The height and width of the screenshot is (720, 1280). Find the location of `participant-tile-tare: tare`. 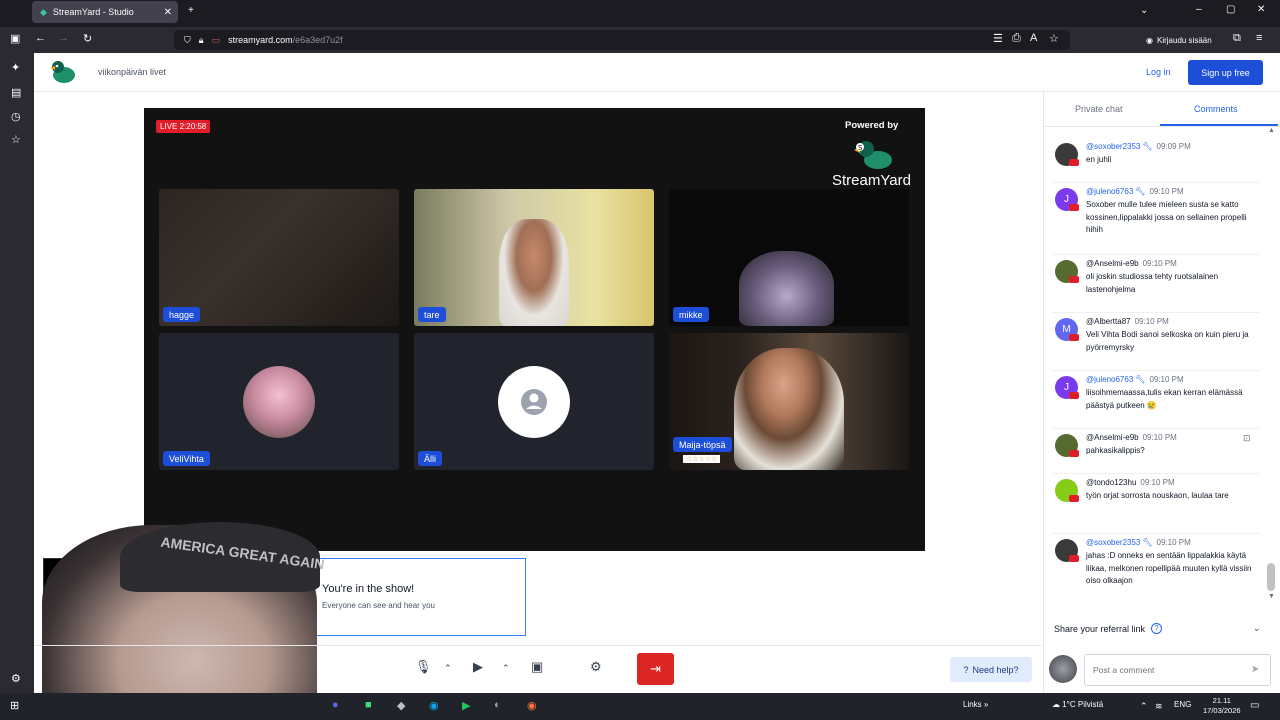

participant-tile-tare: tare is located at coordinates (534, 257).